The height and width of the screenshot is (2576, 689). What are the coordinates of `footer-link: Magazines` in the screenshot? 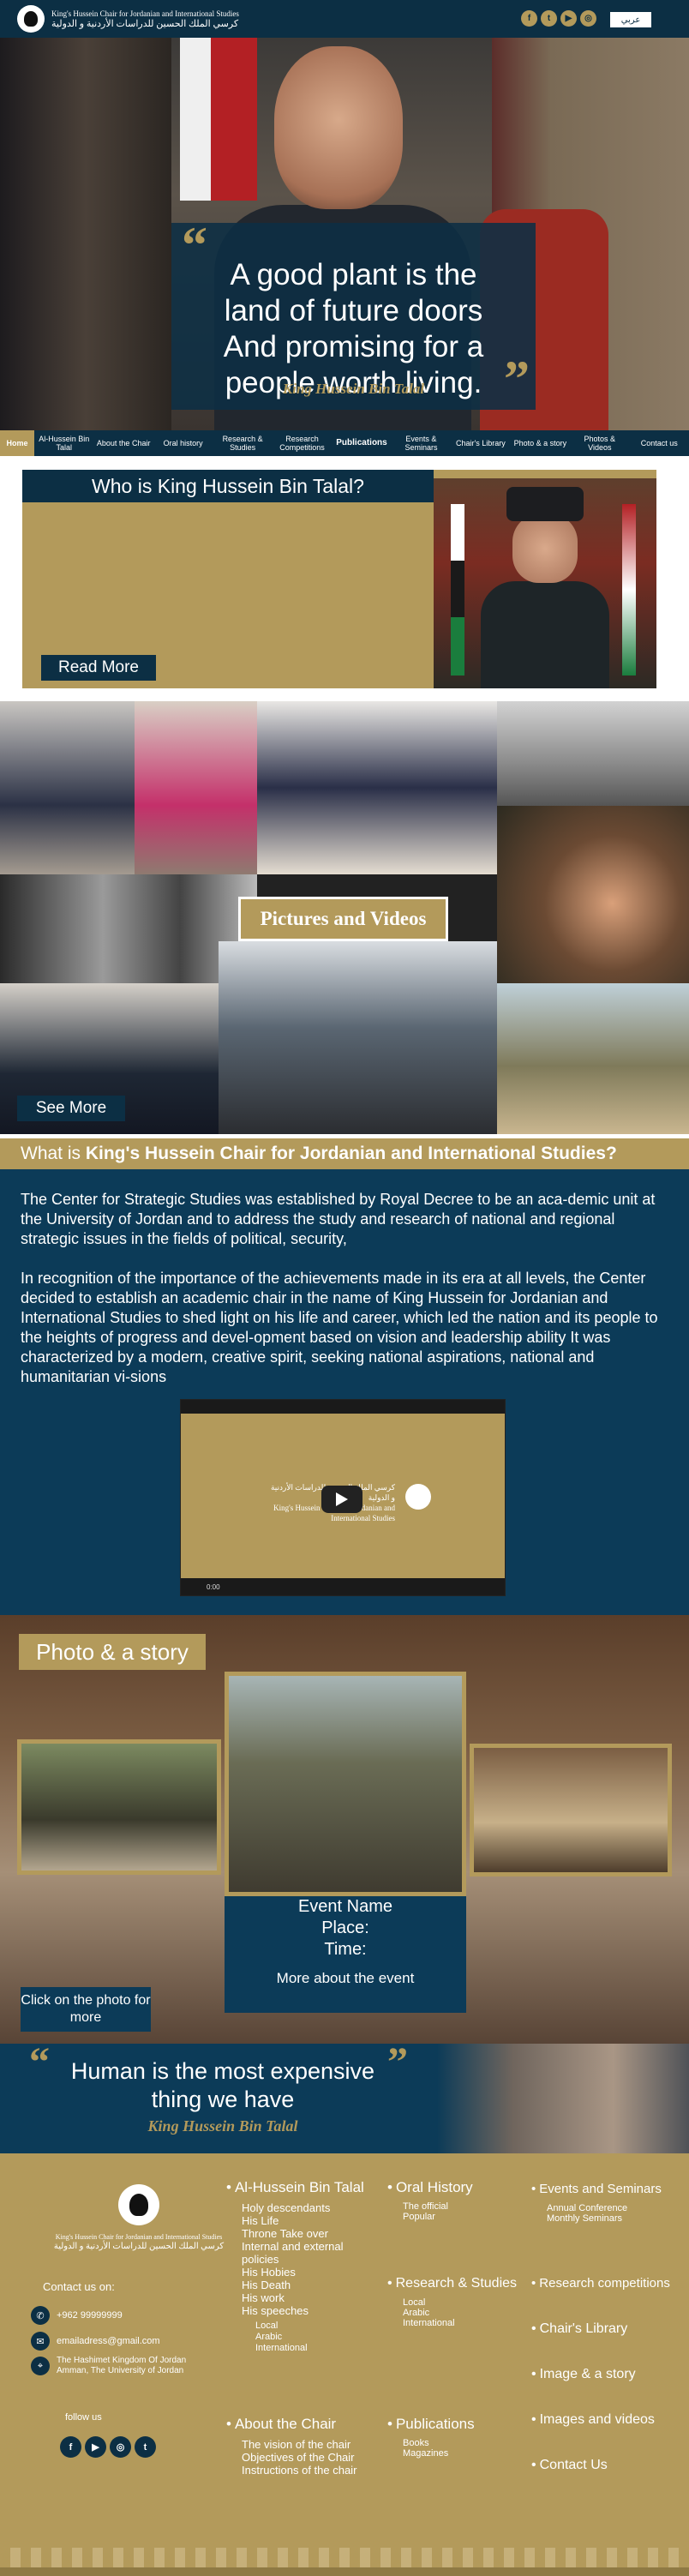 It's located at (463, 2453).